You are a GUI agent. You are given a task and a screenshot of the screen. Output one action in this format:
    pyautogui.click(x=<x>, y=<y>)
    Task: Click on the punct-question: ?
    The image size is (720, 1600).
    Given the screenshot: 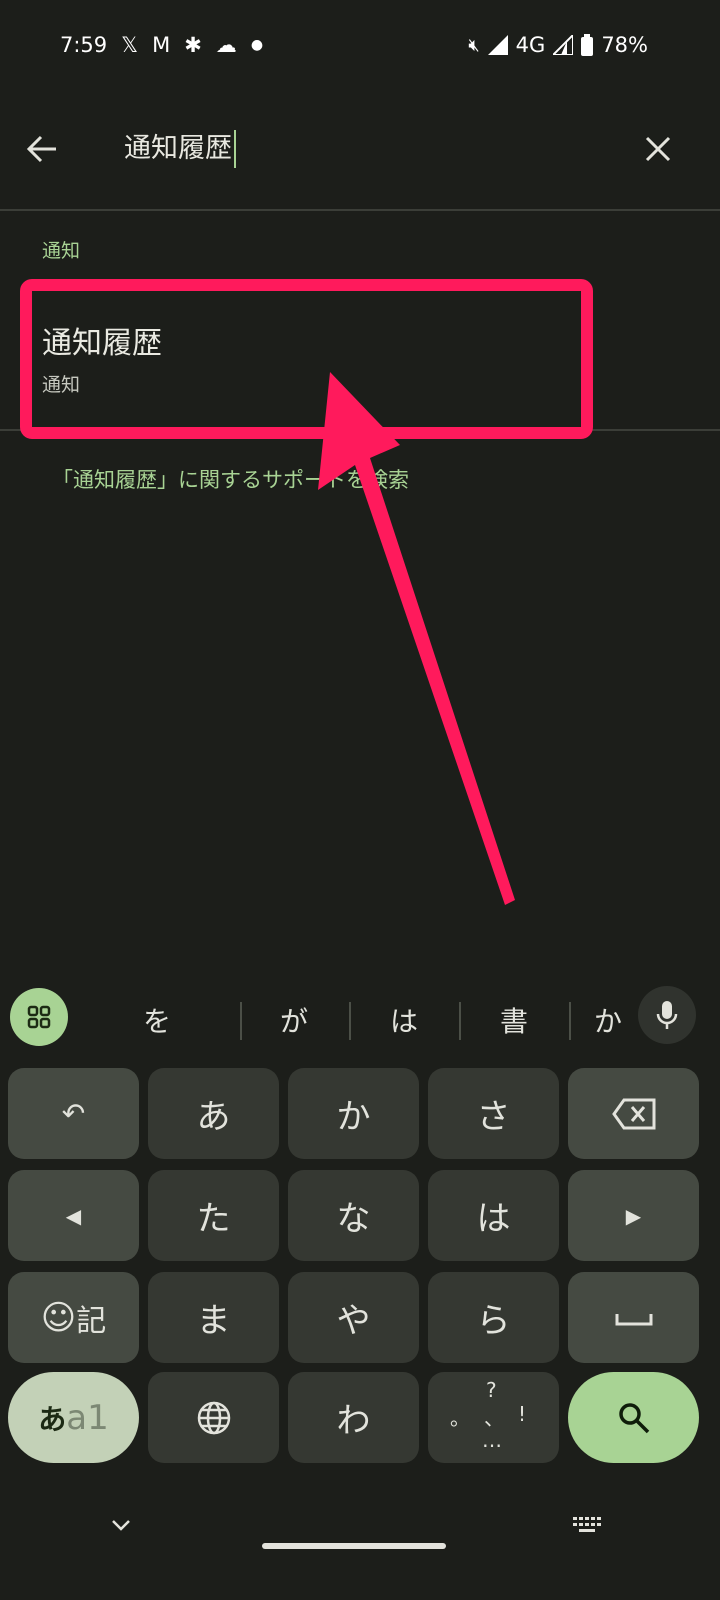 What is the action you would take?
    pyautogui.click(x=491, y=1390)
    